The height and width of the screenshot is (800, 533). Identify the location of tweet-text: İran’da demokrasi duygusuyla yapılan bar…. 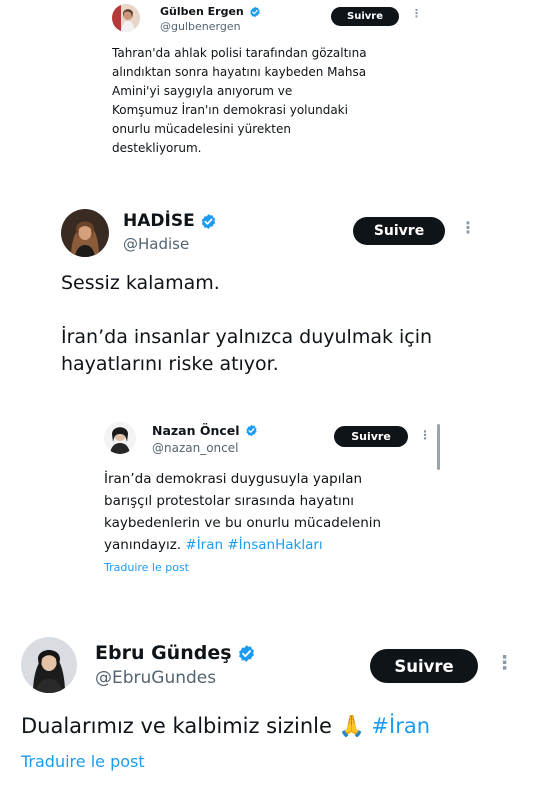
(242, 512).